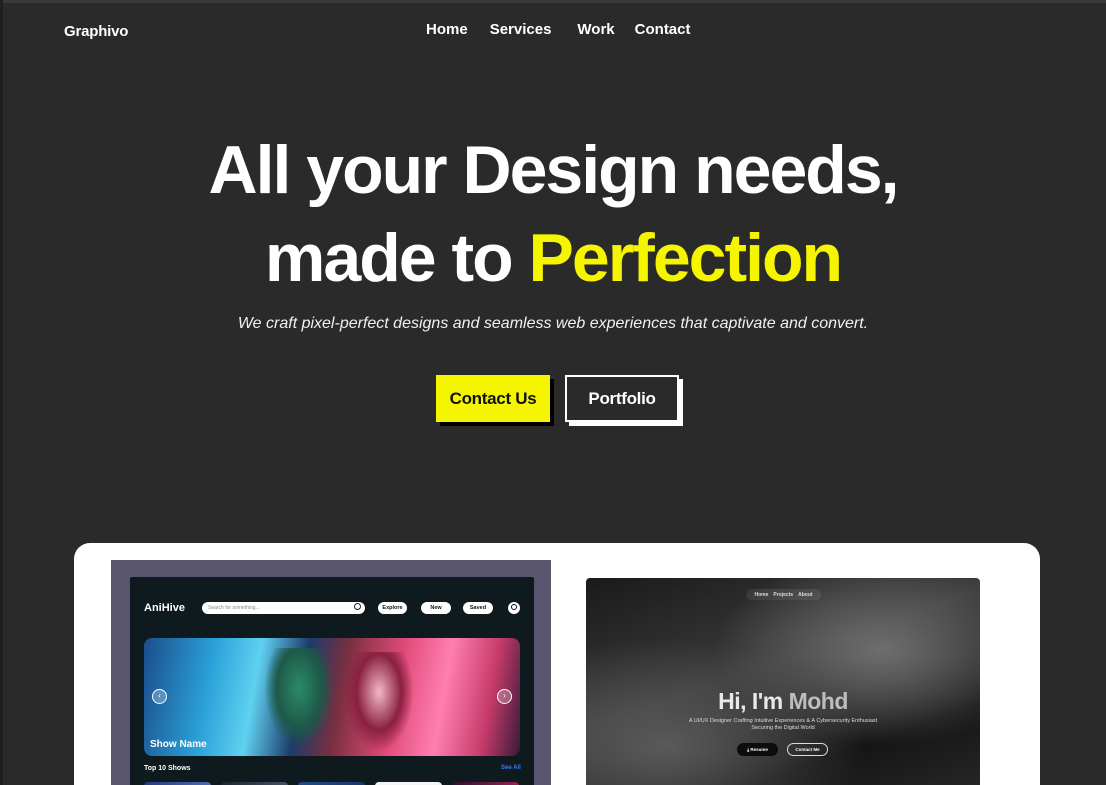  Describe the element at coordinates (521, 29) in the screenshot. I see `nav-services-link: Services` at that location.